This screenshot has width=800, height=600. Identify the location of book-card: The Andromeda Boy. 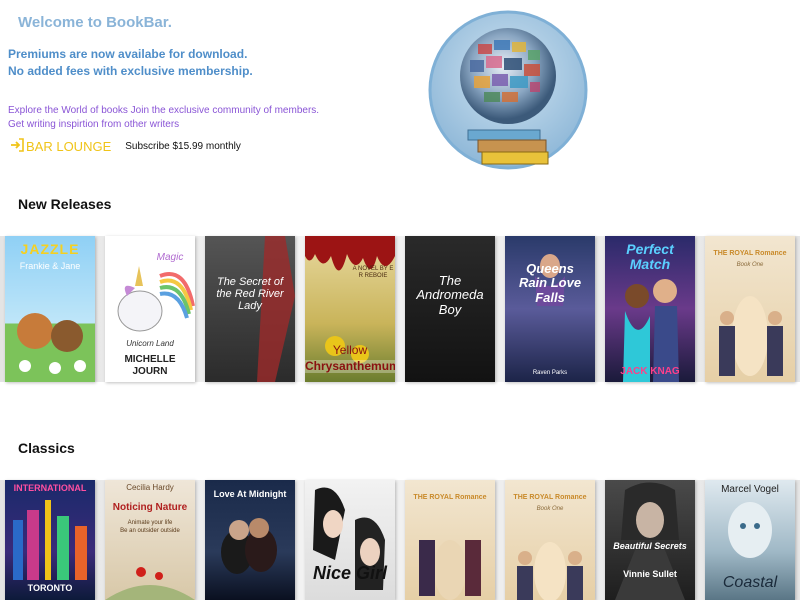
(450, 309).